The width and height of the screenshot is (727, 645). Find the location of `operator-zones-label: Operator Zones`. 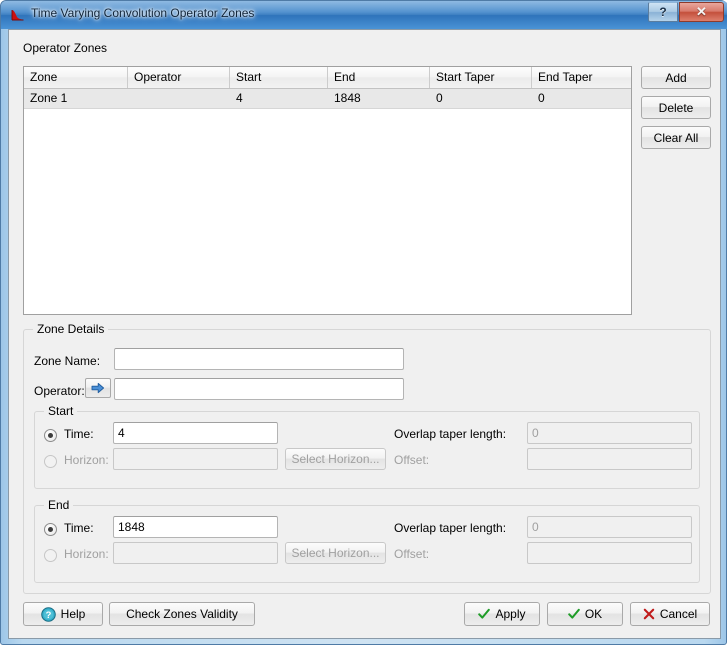

operator-zones-label: Operator Zones is located at coordinates (65, 48).